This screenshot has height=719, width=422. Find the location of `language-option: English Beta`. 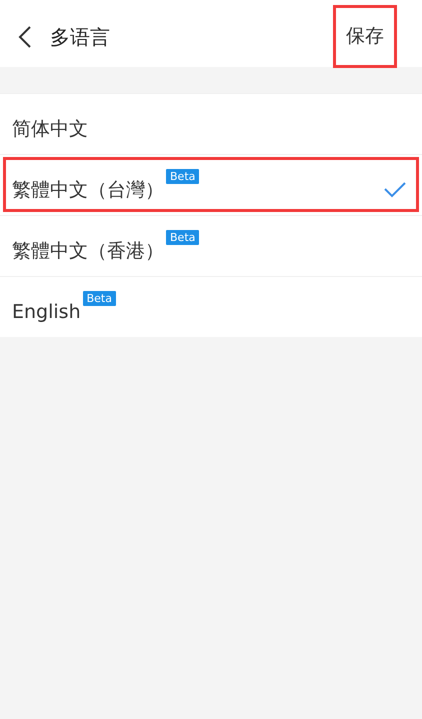

language-option: English Beta is located at coordinates (211, 306).